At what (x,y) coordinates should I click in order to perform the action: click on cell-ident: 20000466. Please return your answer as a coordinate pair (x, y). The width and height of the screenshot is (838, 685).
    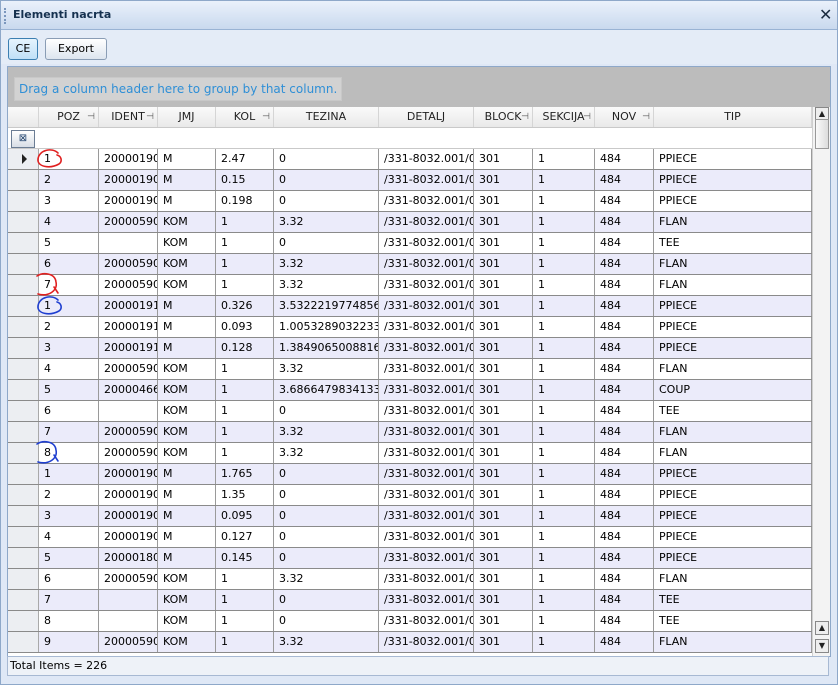
    Looking at the image, I should click on (128, 390).